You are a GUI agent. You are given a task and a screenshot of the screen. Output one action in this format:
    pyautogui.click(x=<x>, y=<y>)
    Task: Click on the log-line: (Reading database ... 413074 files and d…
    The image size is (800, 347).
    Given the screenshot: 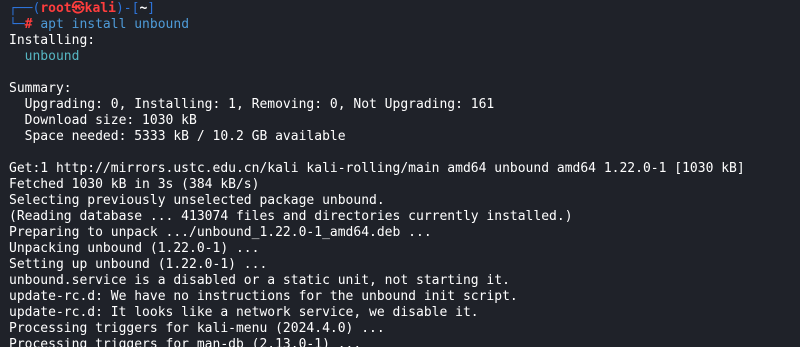 What is the action you would take?
    pyautogui.click(x=291, y=216)
    